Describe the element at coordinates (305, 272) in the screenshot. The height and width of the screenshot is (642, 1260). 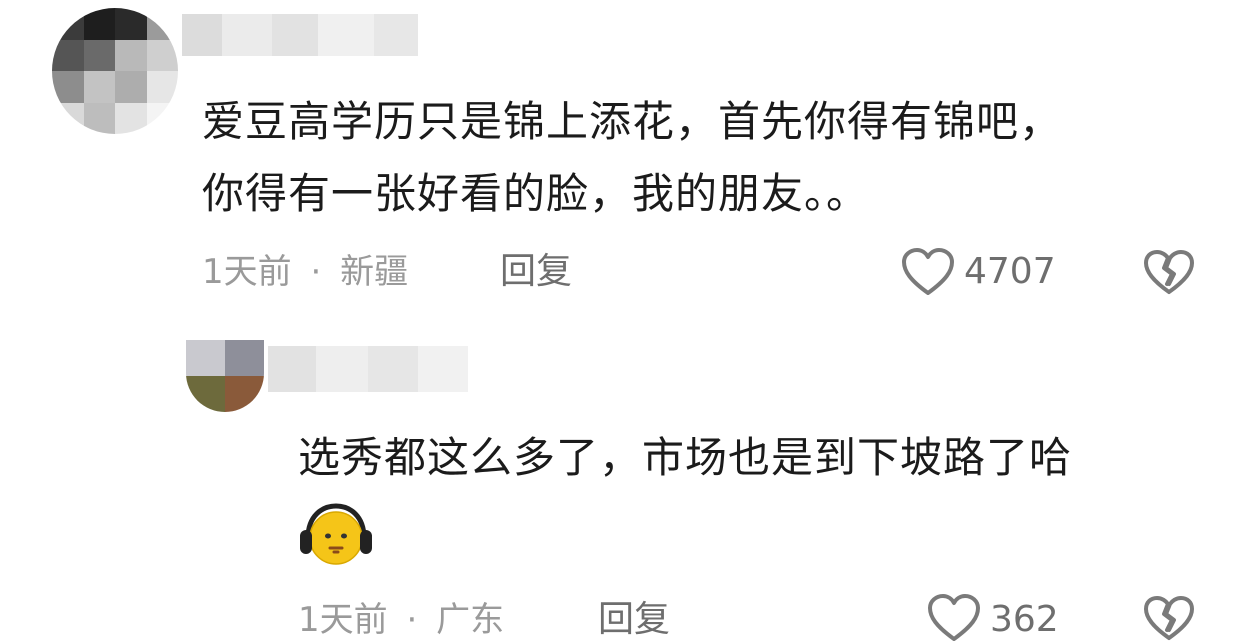
I see `comment-meta: 1天前 · 新疆` at that location.